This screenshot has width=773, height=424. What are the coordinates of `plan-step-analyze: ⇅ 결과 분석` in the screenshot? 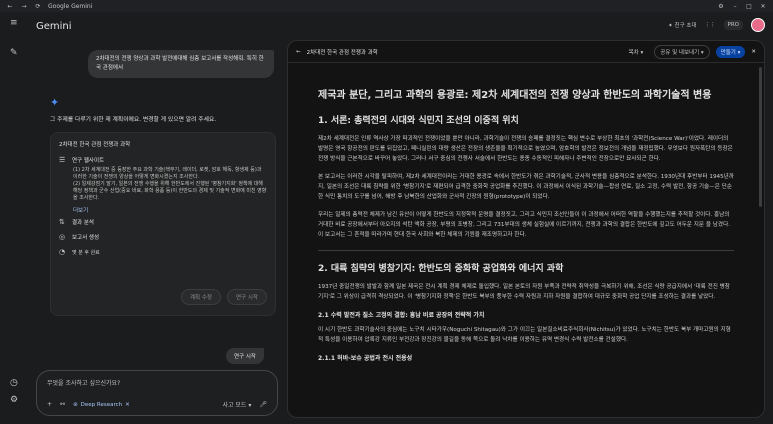 It's located at (163, 222).